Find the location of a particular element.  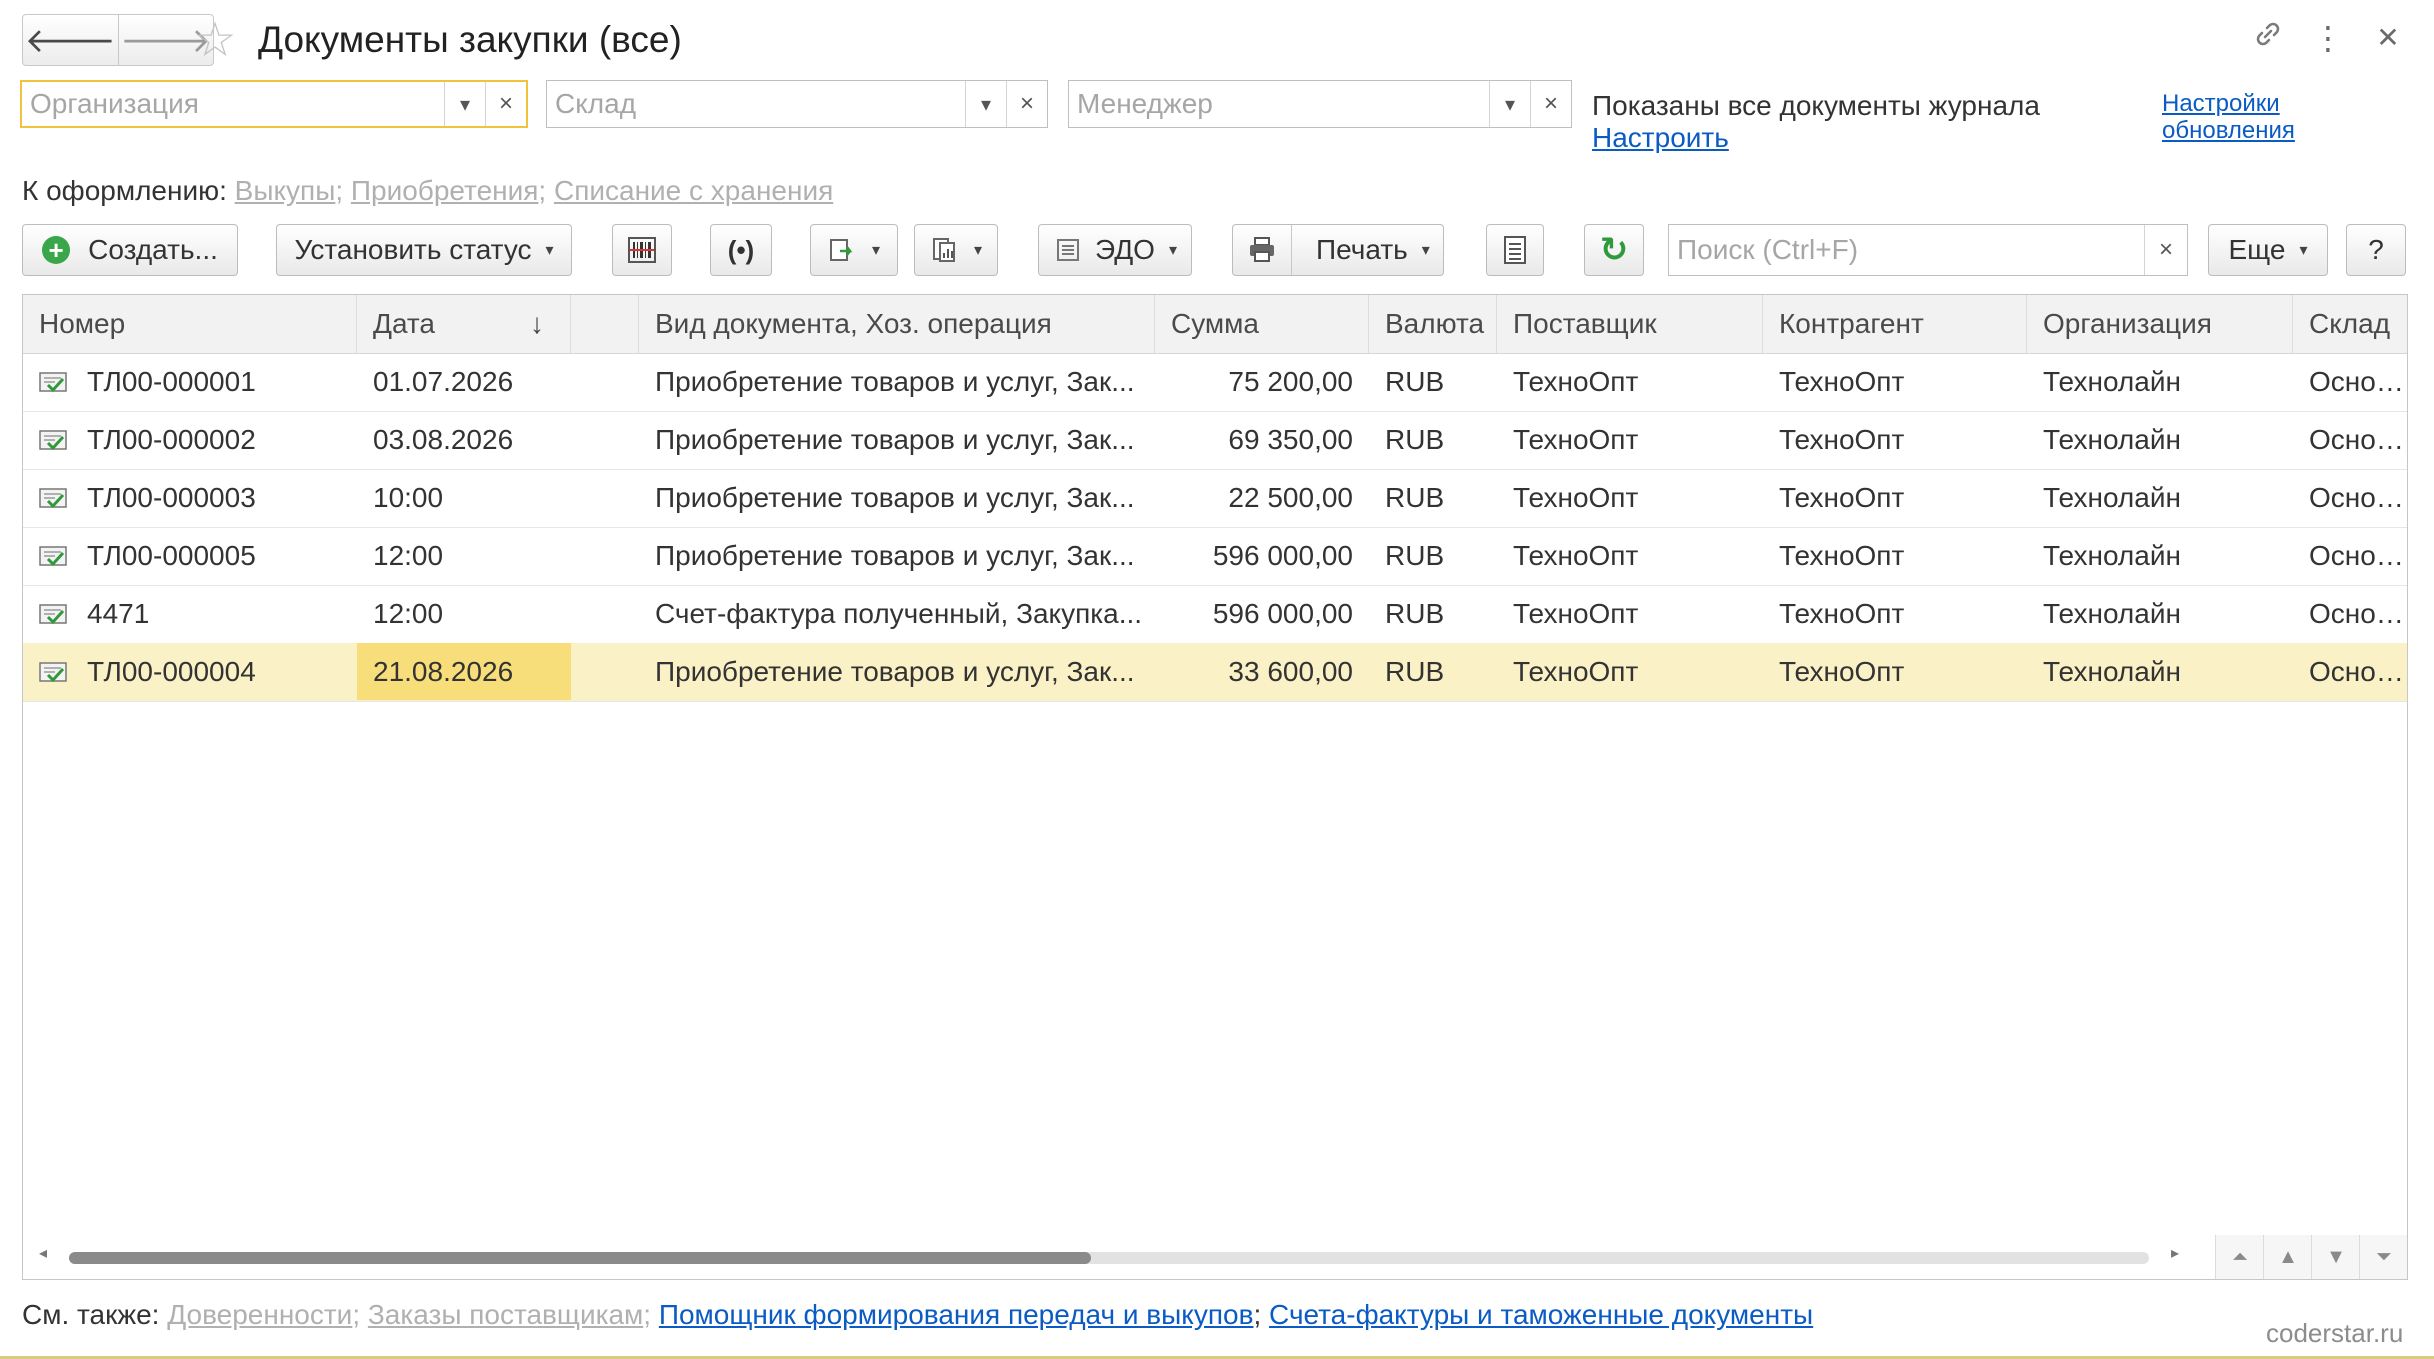

cell-date: 01.07.2026 is located at coordinates (443, 381).